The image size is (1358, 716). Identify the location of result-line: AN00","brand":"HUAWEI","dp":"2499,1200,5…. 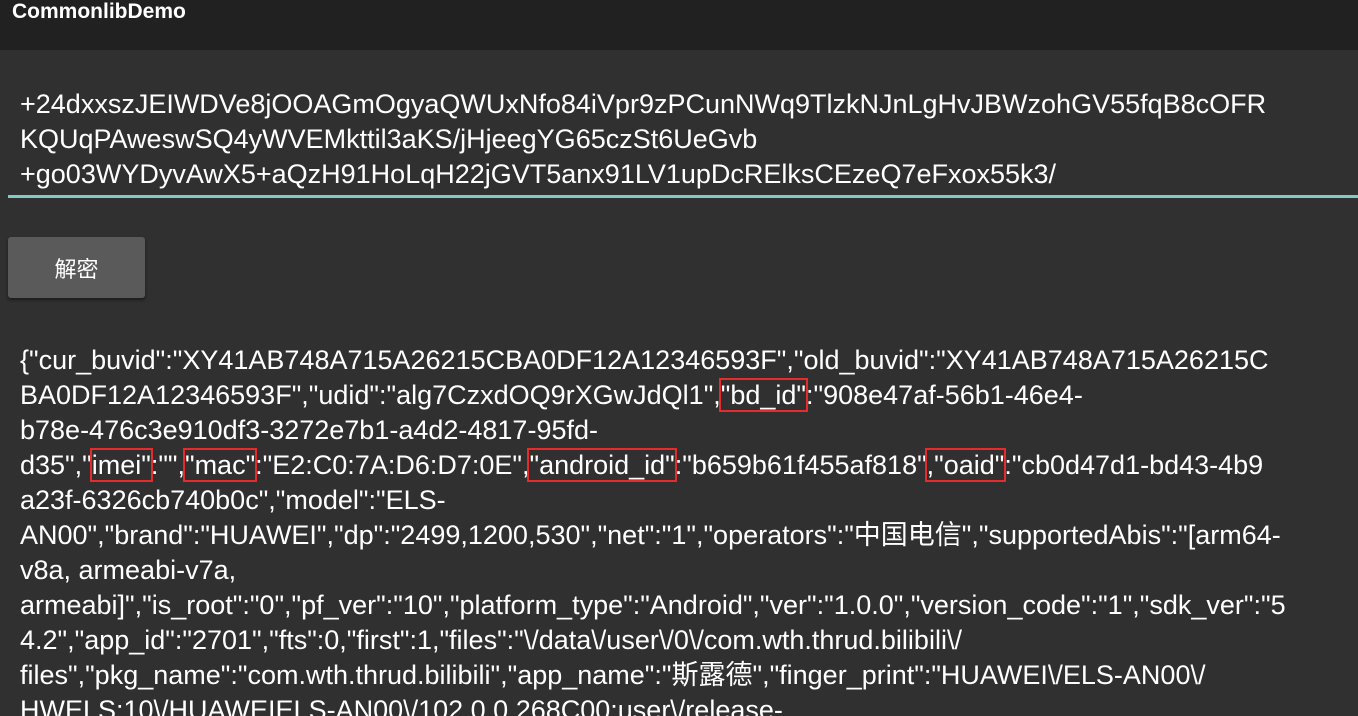
(650, 535).